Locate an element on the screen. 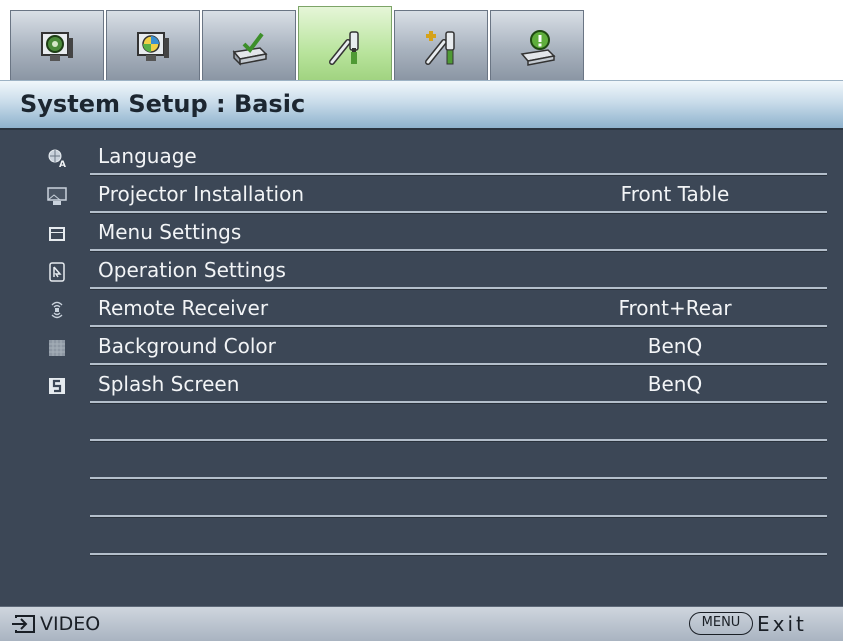 Image resolution: width=843 pixels, height=641 pixels. menu-item-language: A Language is located at coordinates (421, 157).